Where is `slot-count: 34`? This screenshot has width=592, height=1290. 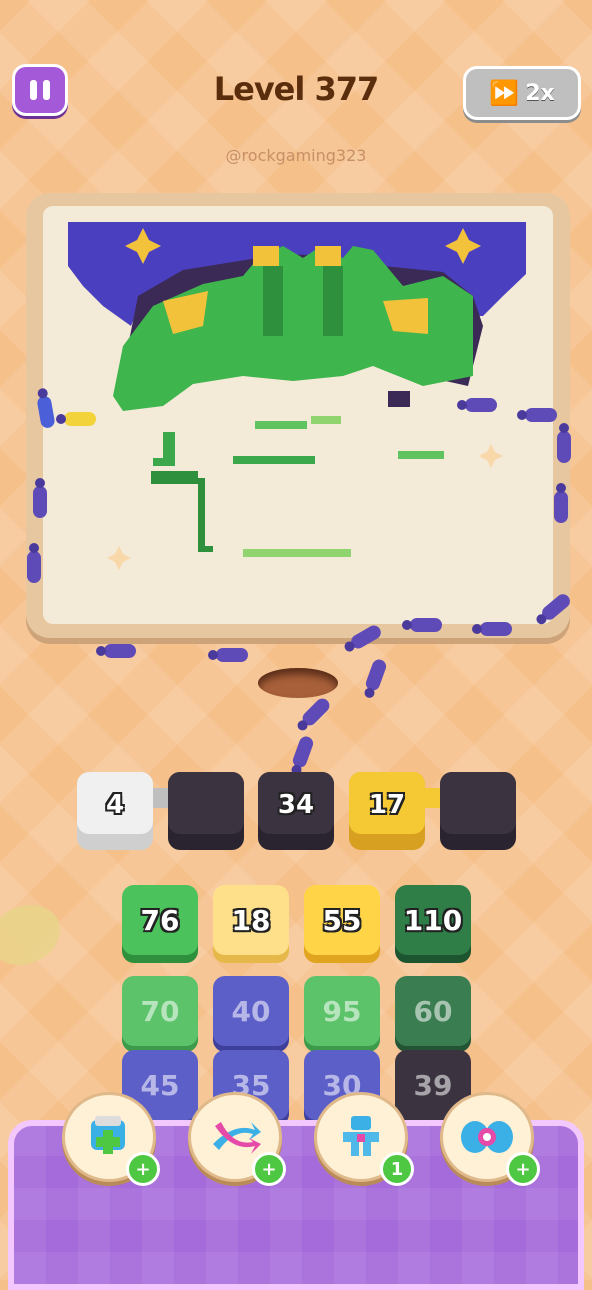
slot-count: 34 is located at coordinates (296, 805).